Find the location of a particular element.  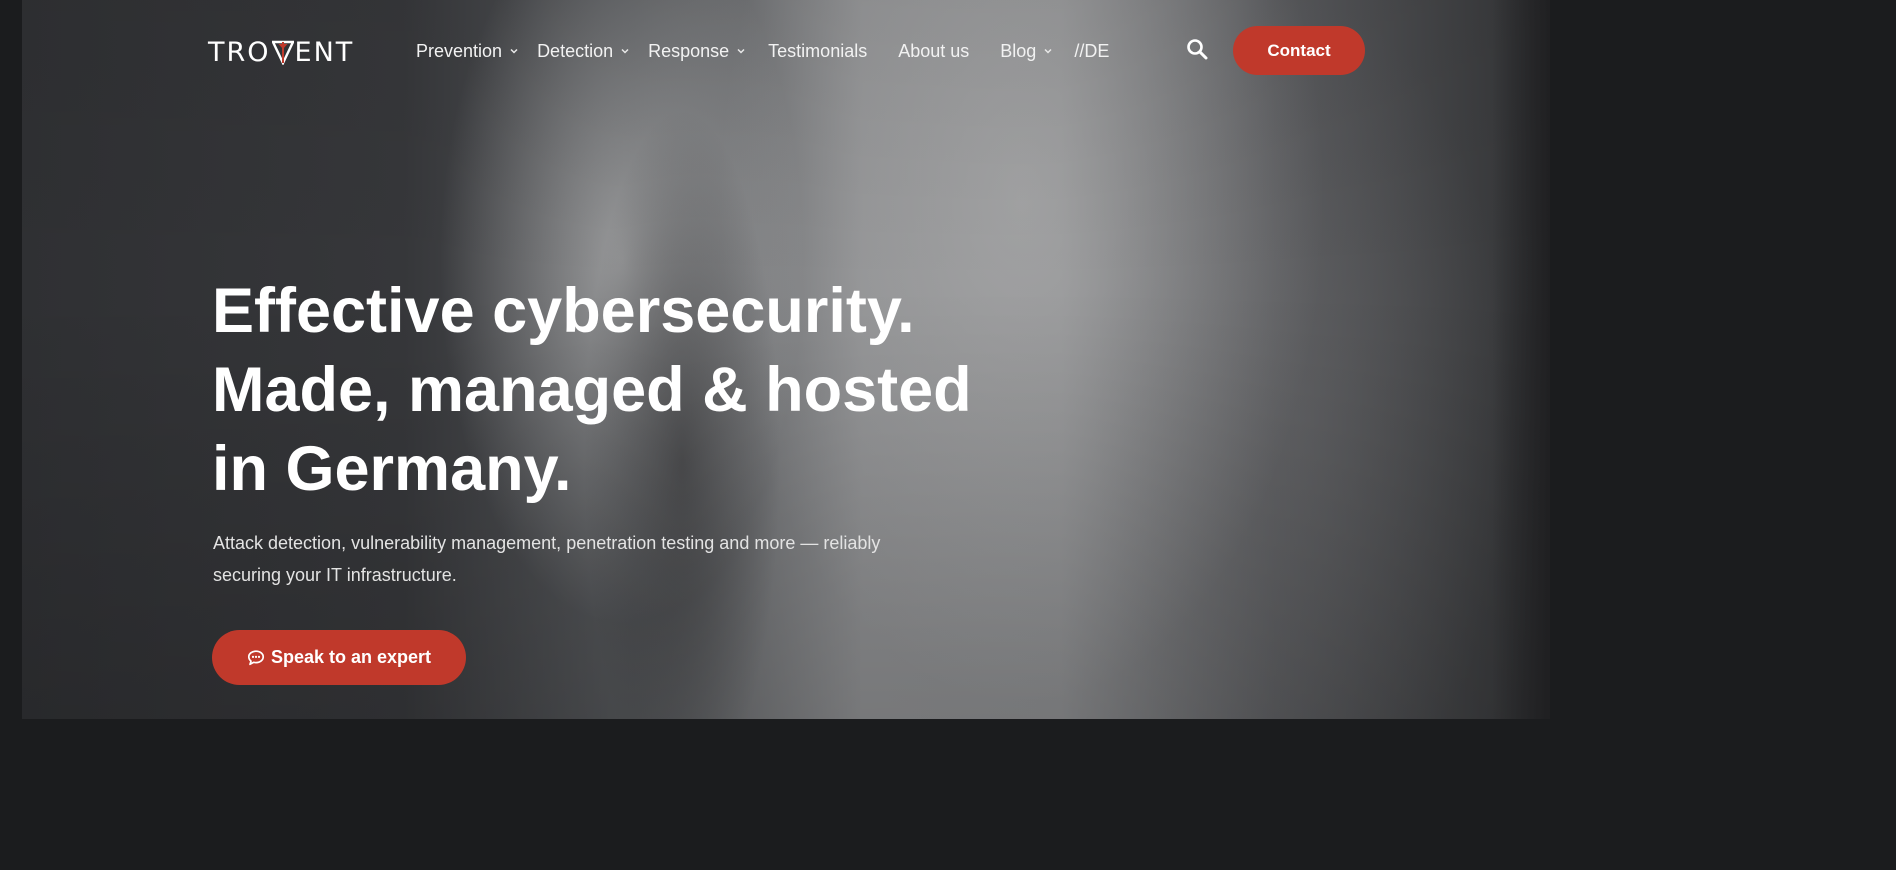

hero-headline-line: in Germany. is located at coordinates (392, 469).